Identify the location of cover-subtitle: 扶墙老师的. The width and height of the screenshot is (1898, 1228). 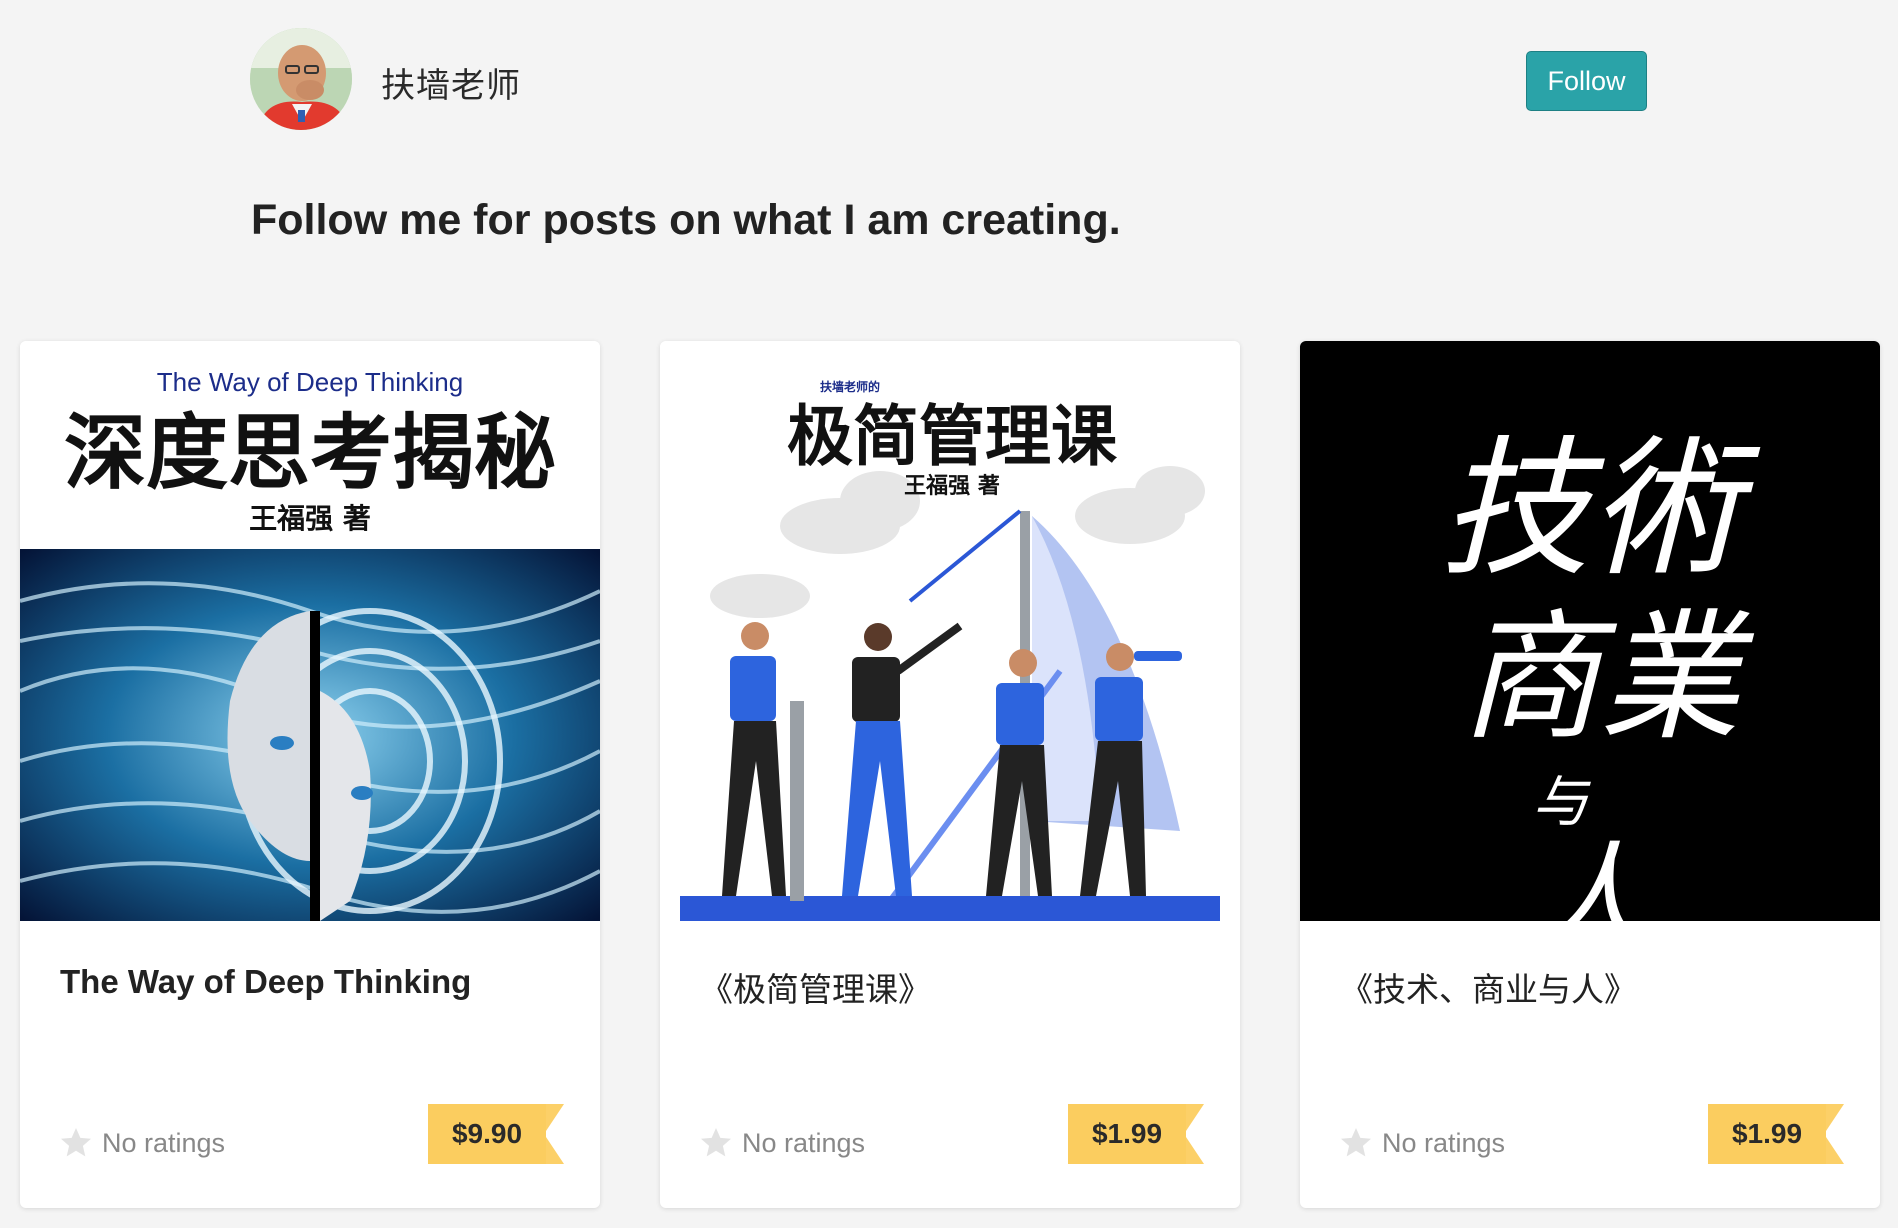
(850, 386).